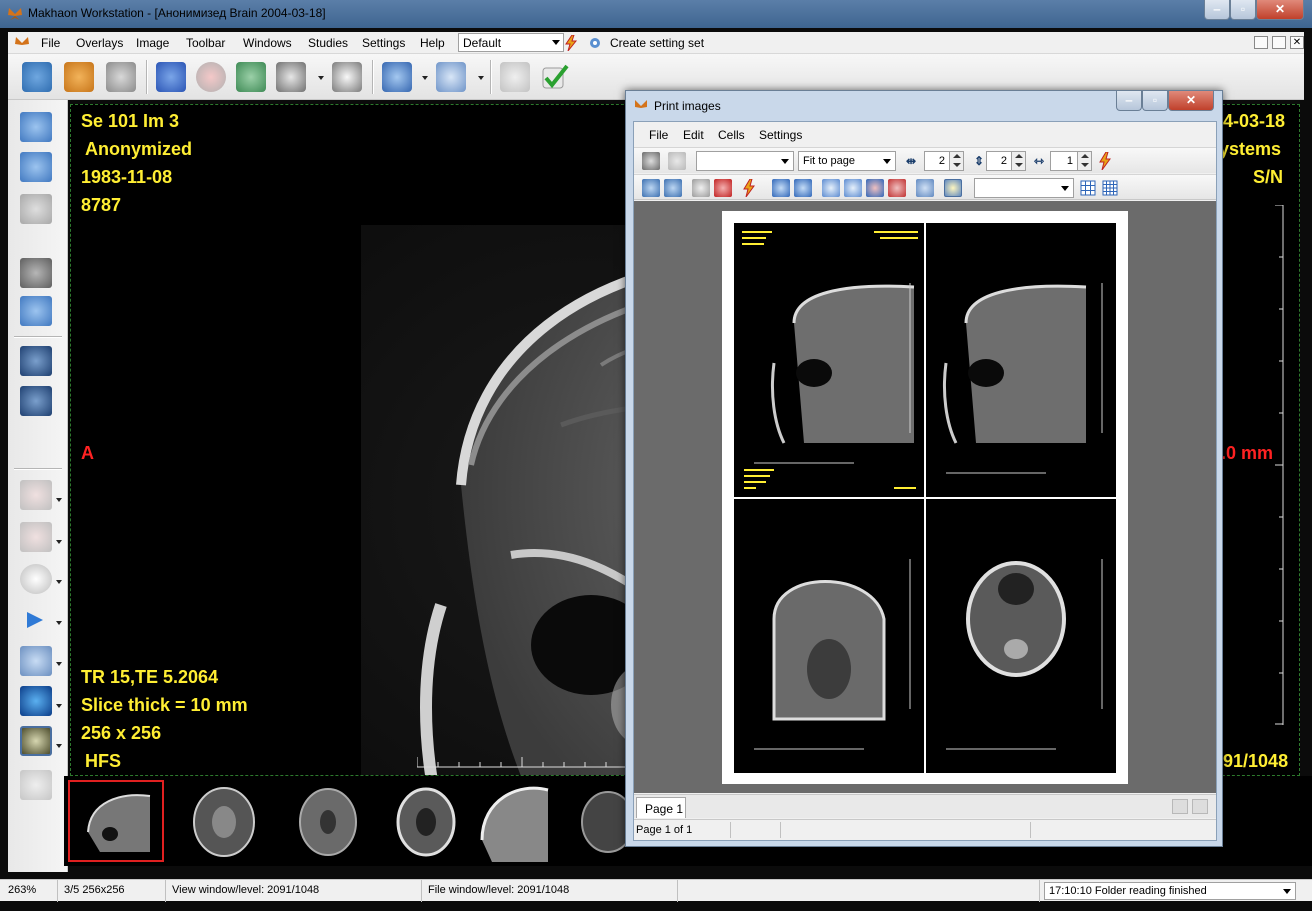 Image resolution: width=1312 pixels, height=911 pixels. Describe the element at coordinates (944, 161) in the screenshot. I see `columns-spinner: 2` at that location.